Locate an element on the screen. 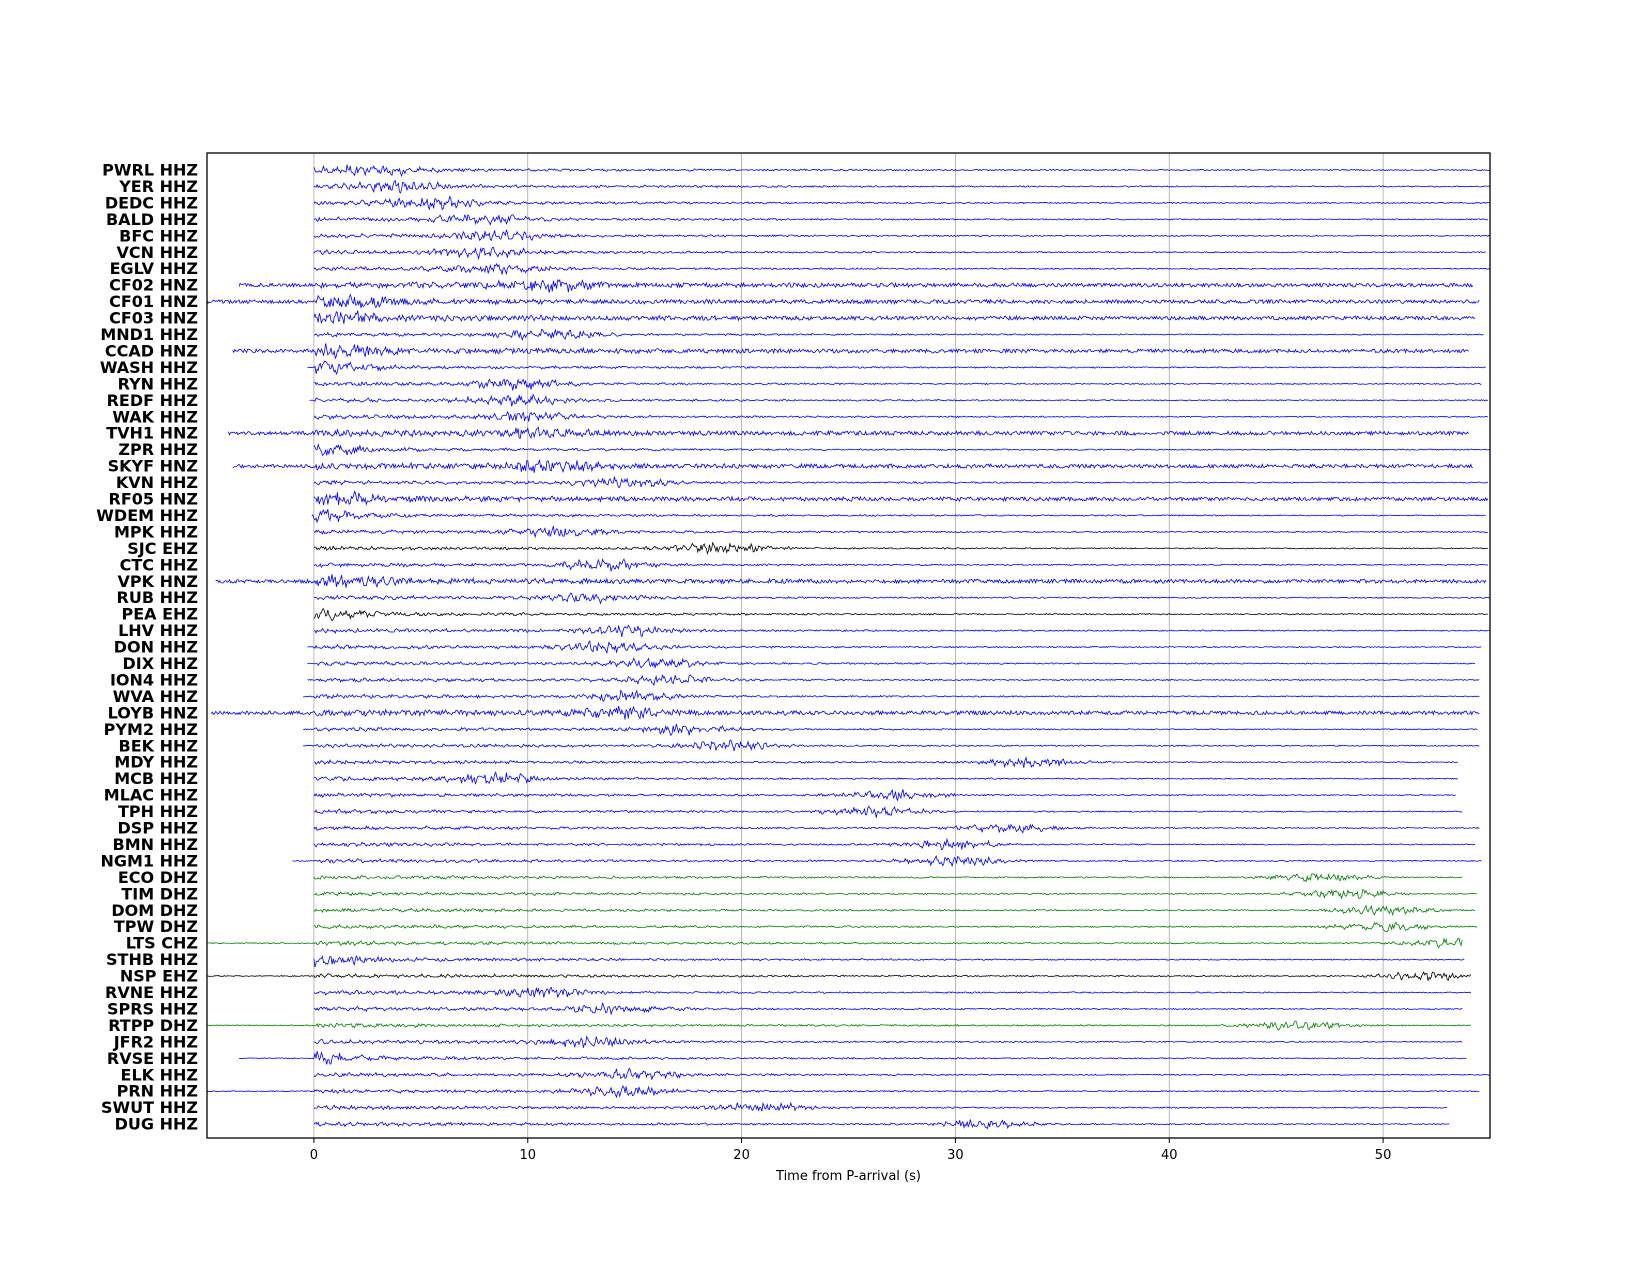 This screenshot has height=1275, width=1650. station-label: DUG HHZ is located at coordinates (156, 1124).